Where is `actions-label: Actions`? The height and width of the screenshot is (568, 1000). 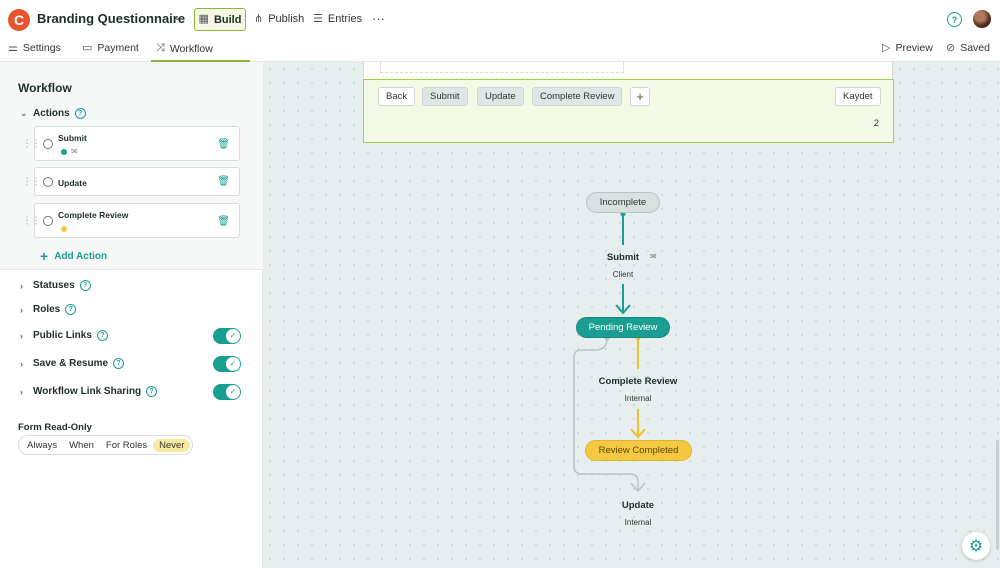
actions-label: Actions is located at coordinates (51, 113).